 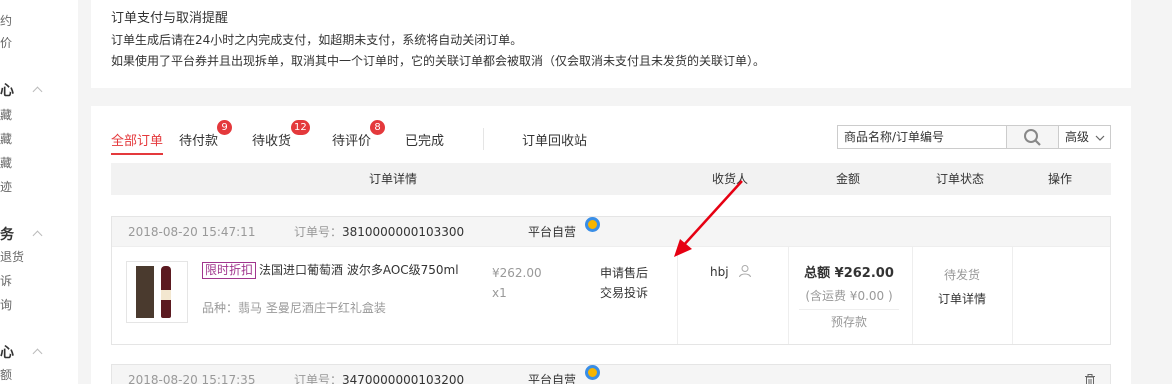 What do you see at coordinates (554, 139) in the screenshot?
I see `tab-recycle-bin: 订单回收站` at bounding box center [554, 139].